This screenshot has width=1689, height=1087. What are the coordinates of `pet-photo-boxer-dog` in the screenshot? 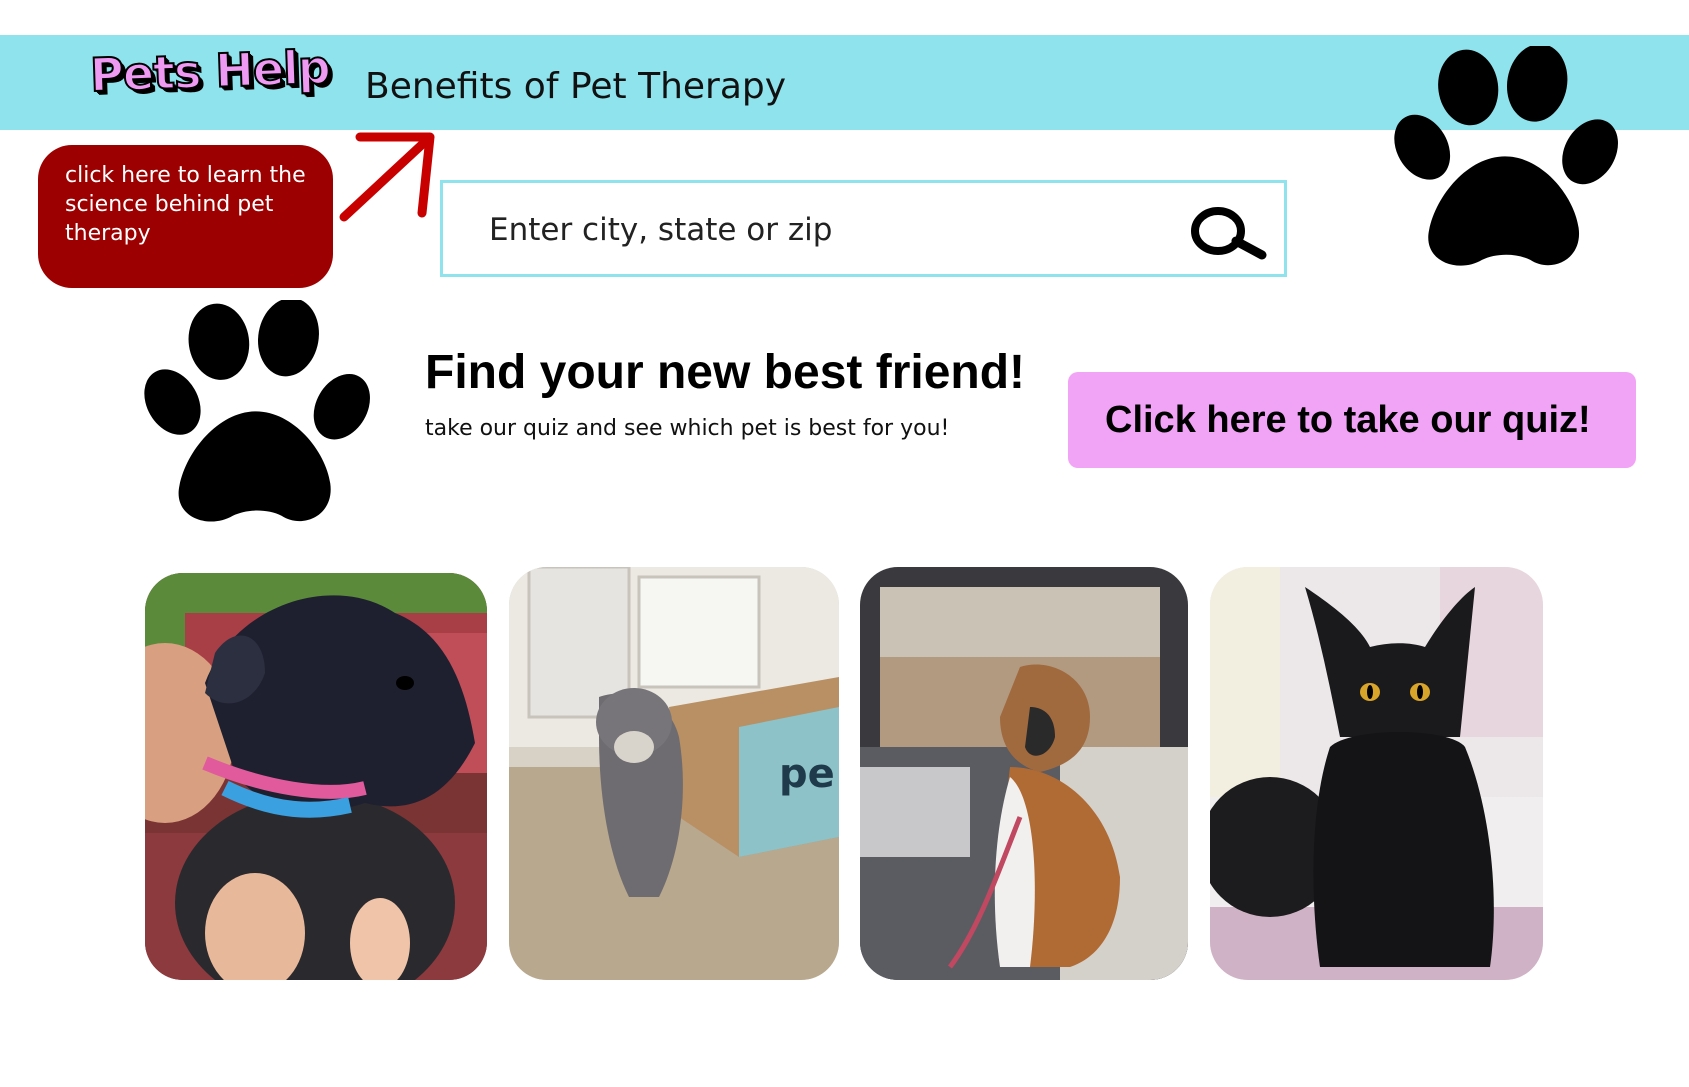 It's located at (1024, 773).